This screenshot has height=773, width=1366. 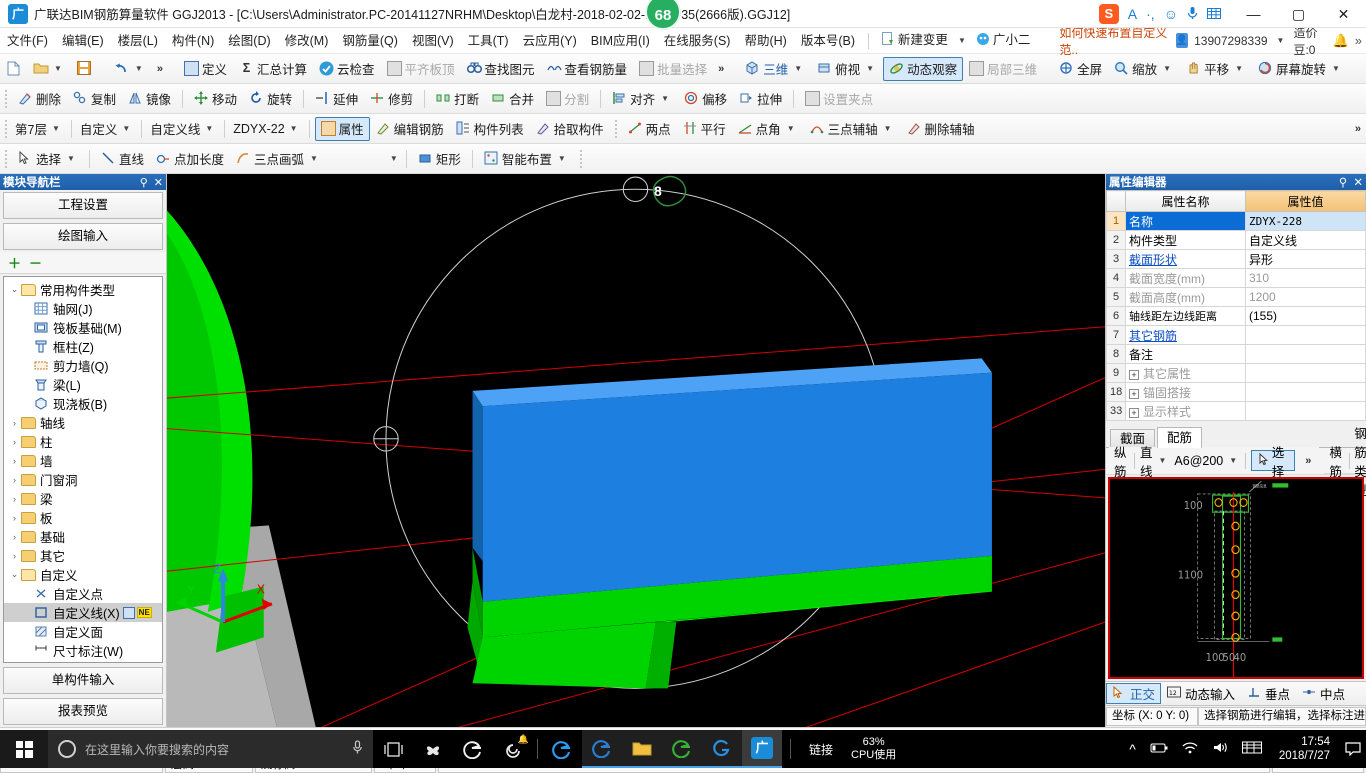 What do you see at coordinates (1239, 68) in the screenshot?
I see `pan-chevron-down-icon: ▼` at bounding box center [1239, 68].